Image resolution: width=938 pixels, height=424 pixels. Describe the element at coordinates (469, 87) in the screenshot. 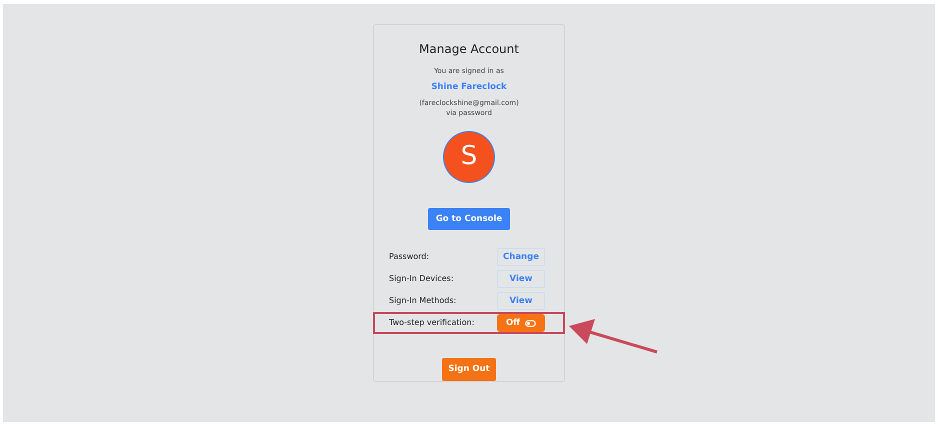

I see `user-name: Shine Fareclock` at that location.